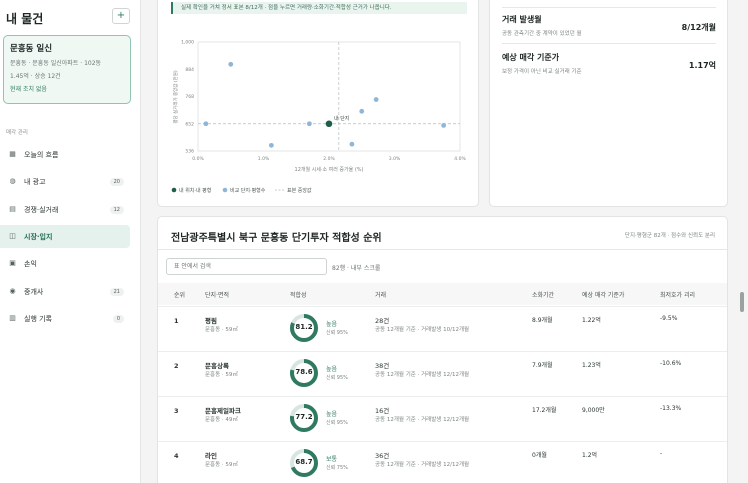 The width and height of the screenshot is (748, 483). Describe the element at coordinates (211, 321) in the screenshot. I see `unit-name: 평림` at that location.